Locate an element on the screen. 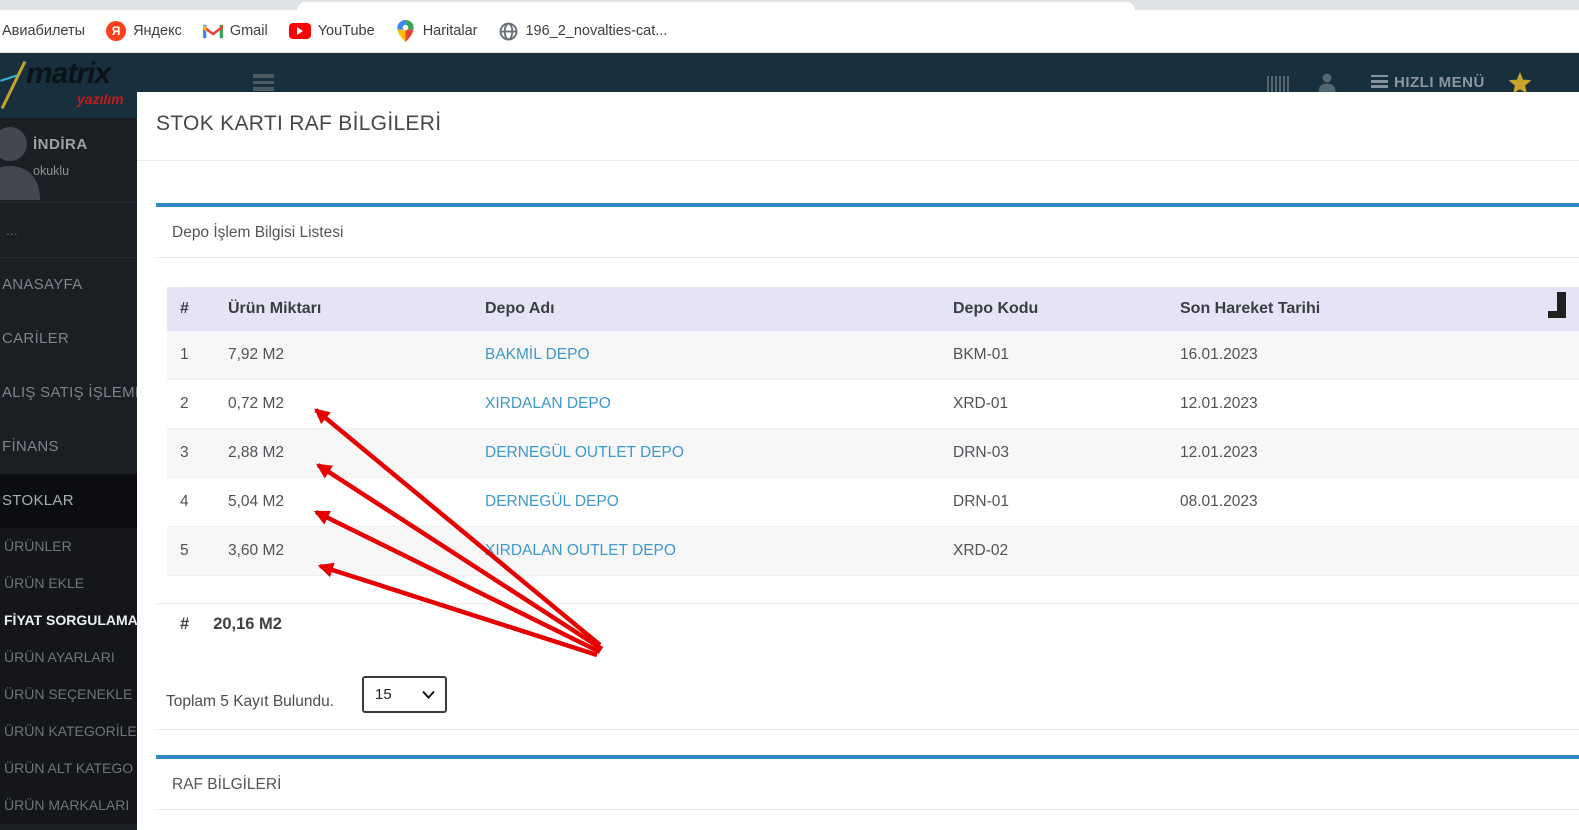  table-row: 5 3,60 M2 XIRDALAN OUTLET DEPO XRD-02 is located at coordinates (873, 551).